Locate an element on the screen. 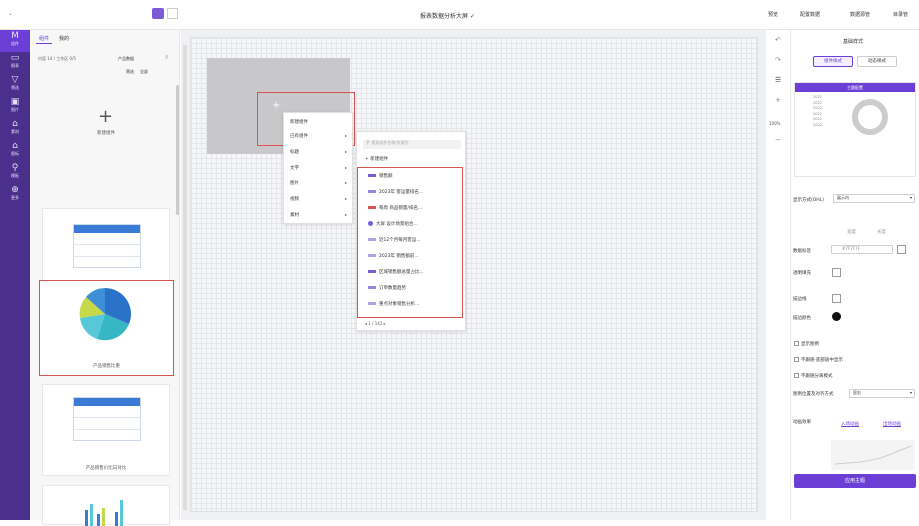 This screenshot has width=919, height=526. more-icon: ⊕ is located at coordinates (15, 190).